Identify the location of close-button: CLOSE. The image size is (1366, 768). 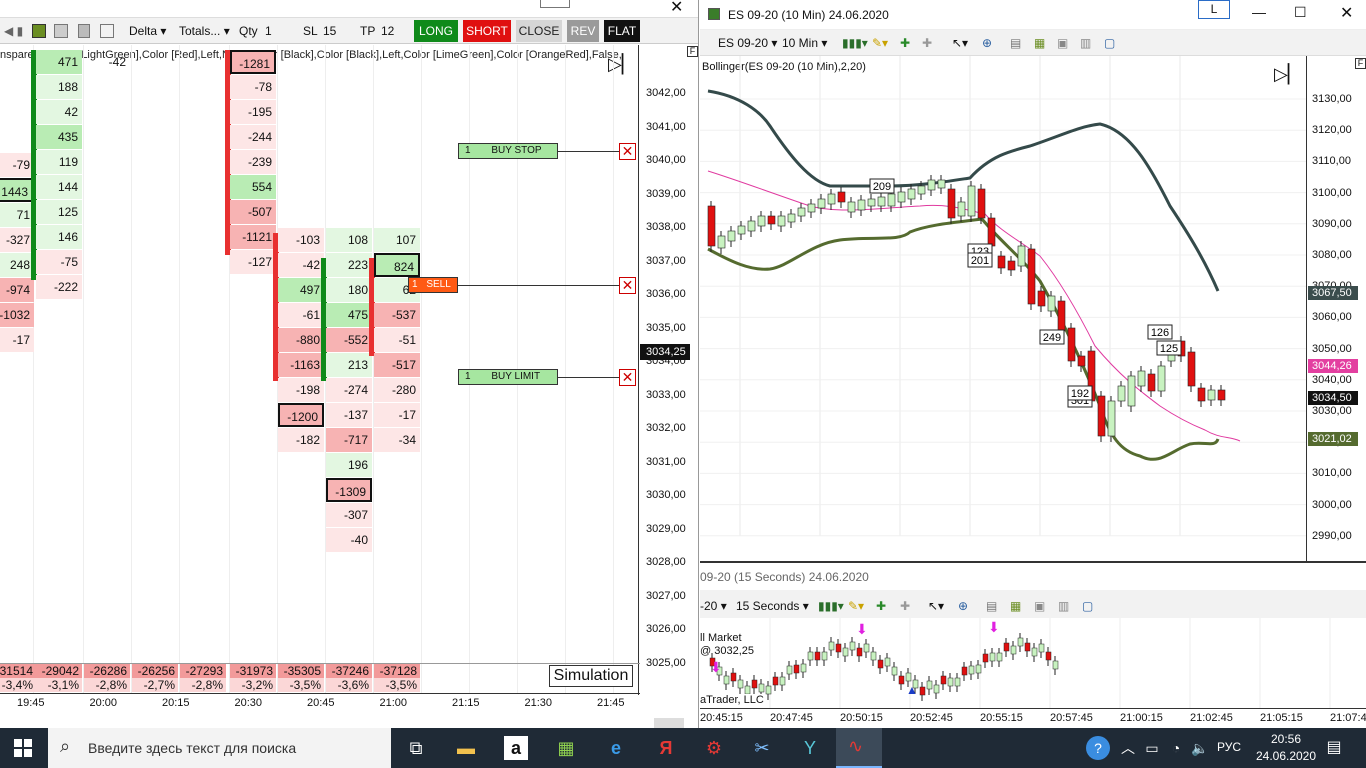
(539, 31).